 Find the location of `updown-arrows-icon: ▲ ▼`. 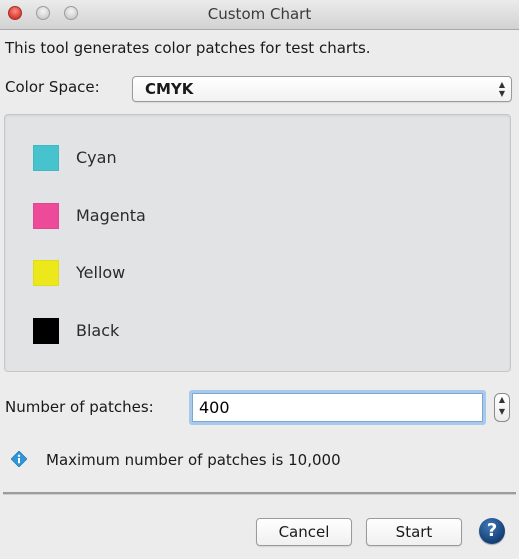

updown-arrows-icon: ▲ ▼ is located at coordinates (501, 89).